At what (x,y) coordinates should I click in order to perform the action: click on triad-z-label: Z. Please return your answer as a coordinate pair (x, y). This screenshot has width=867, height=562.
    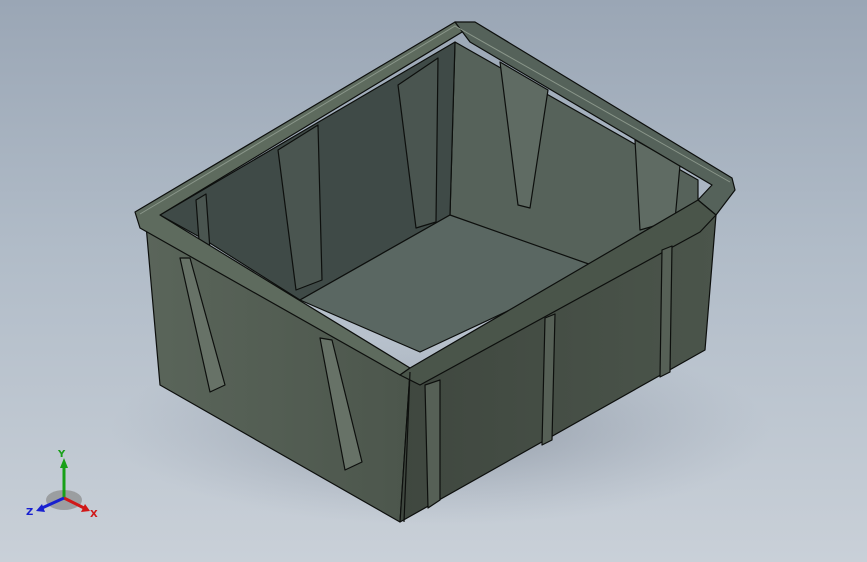
    Looking at the image, I should click on (29, 512).